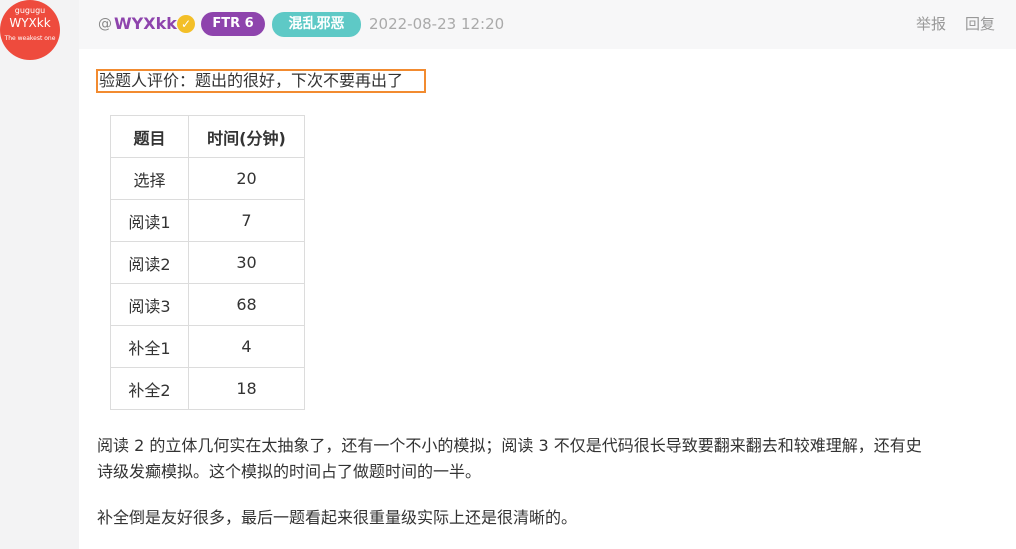 The width and height of the screenshot is (1016, 549). I want to click on table-cell: 7, so click(246, 220).